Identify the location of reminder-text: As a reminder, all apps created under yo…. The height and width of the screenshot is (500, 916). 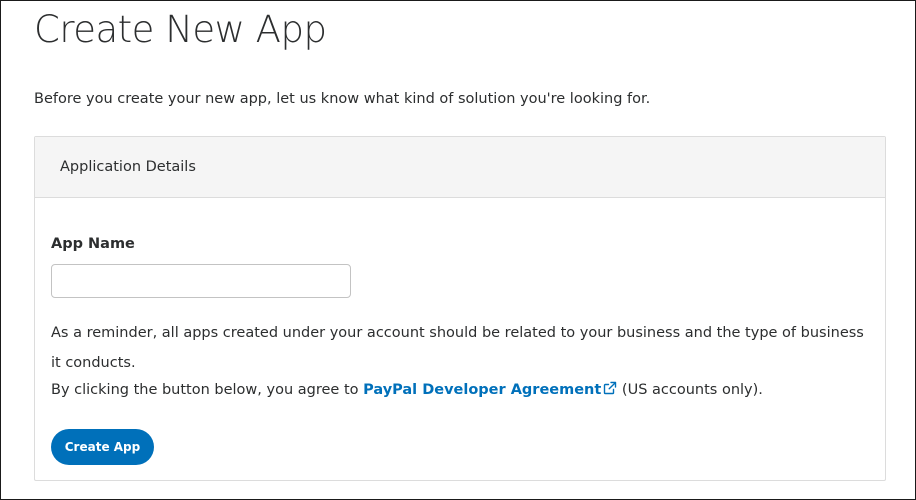
(457, 348).